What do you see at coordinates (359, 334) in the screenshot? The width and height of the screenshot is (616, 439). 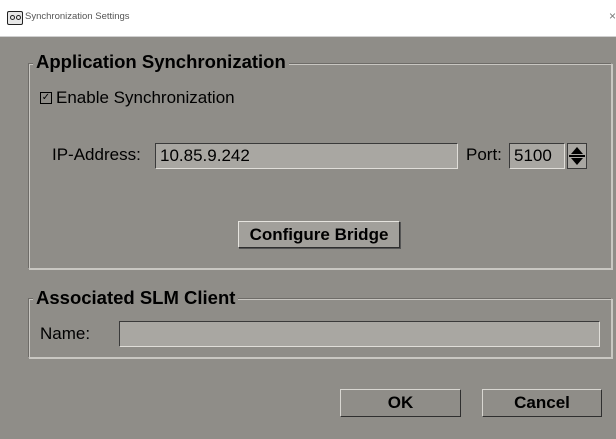 I see `name-field` at bounding box center [359, 334].